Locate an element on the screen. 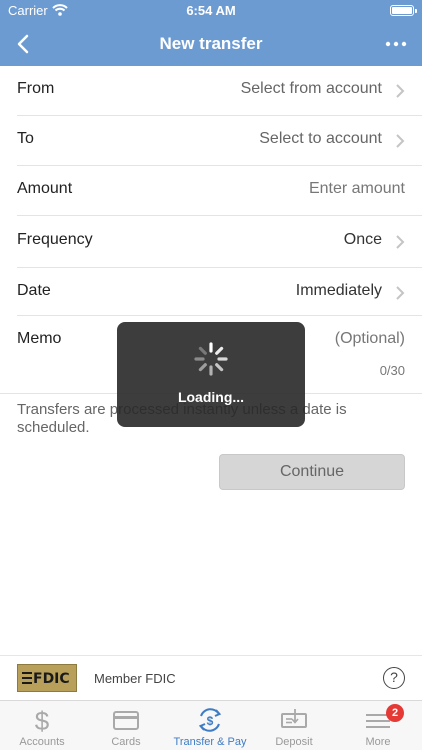 The width and height of the screenshot is (422, 750). tab-label: Deposit is located at coordinates (294, 742).